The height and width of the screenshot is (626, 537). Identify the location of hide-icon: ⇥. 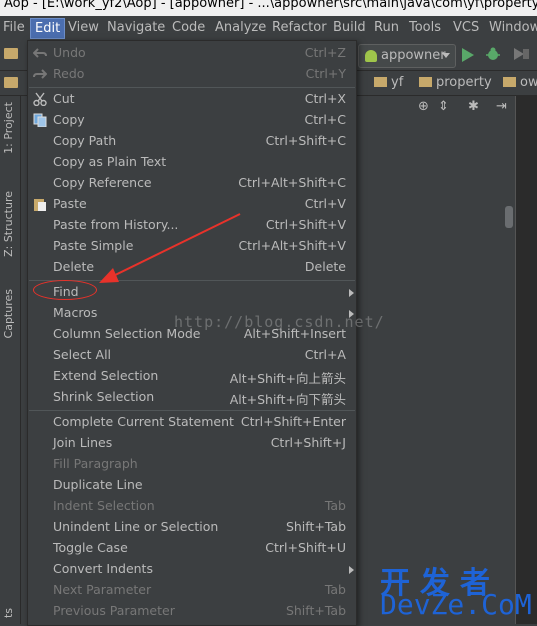
(501, 106).